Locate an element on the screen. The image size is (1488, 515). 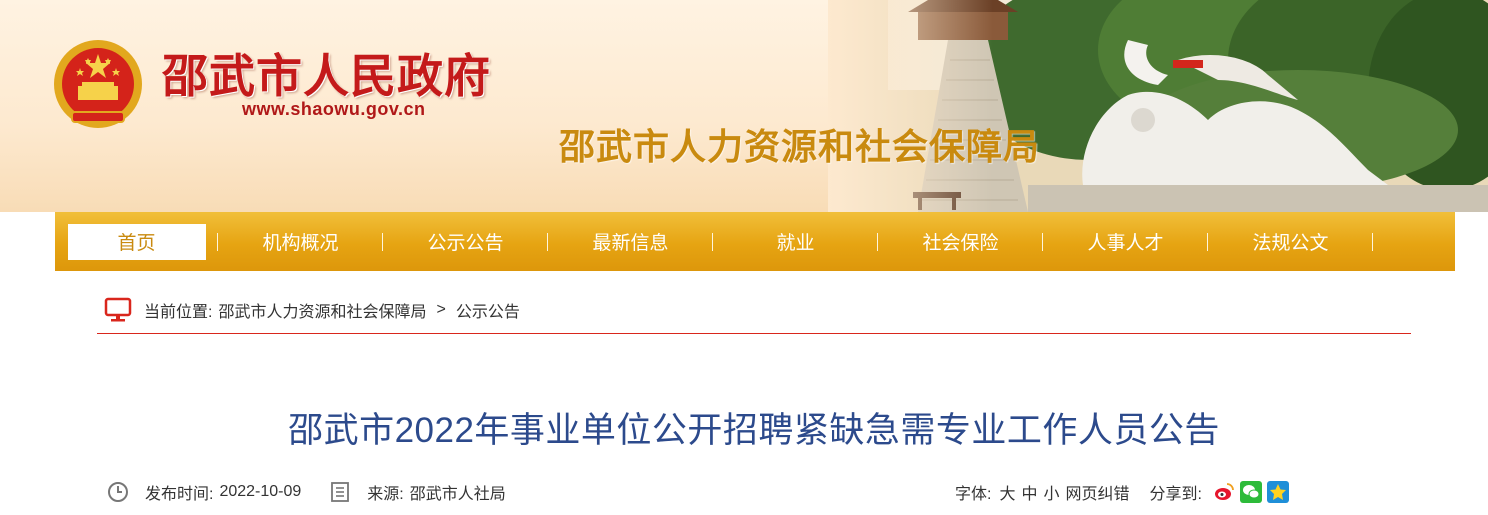
government-site-title: 邵武市人民政府 is located at coordinates (326, 73).